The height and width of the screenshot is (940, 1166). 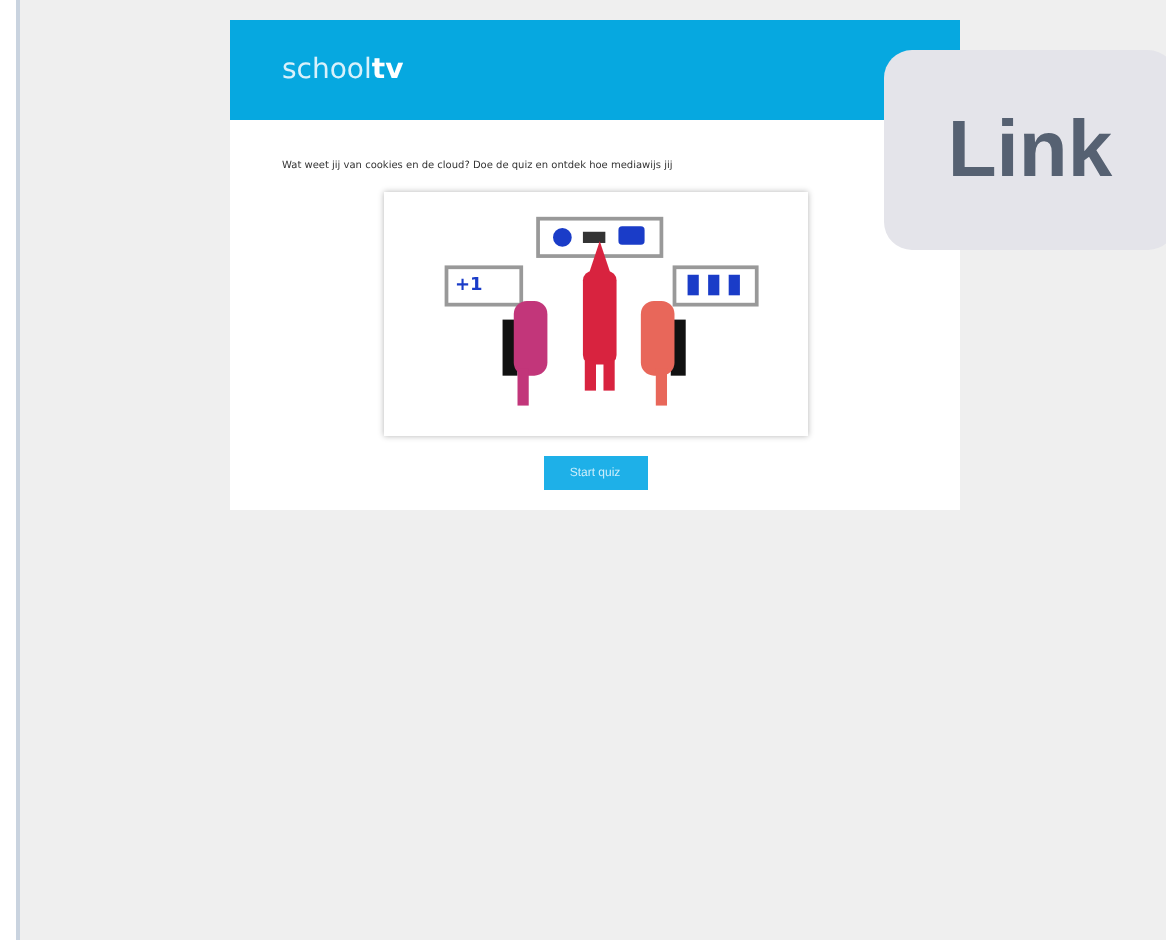 I want to click on bubble-label: +1, so click(x=469, y=286).